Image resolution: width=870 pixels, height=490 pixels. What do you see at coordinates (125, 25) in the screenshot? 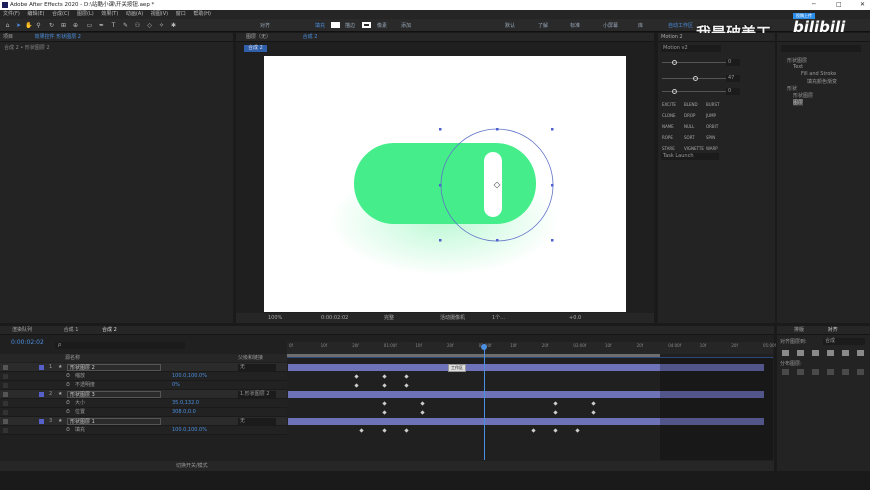
I see `brush-tool-icon: ✎` at bounding box center [125, 25].